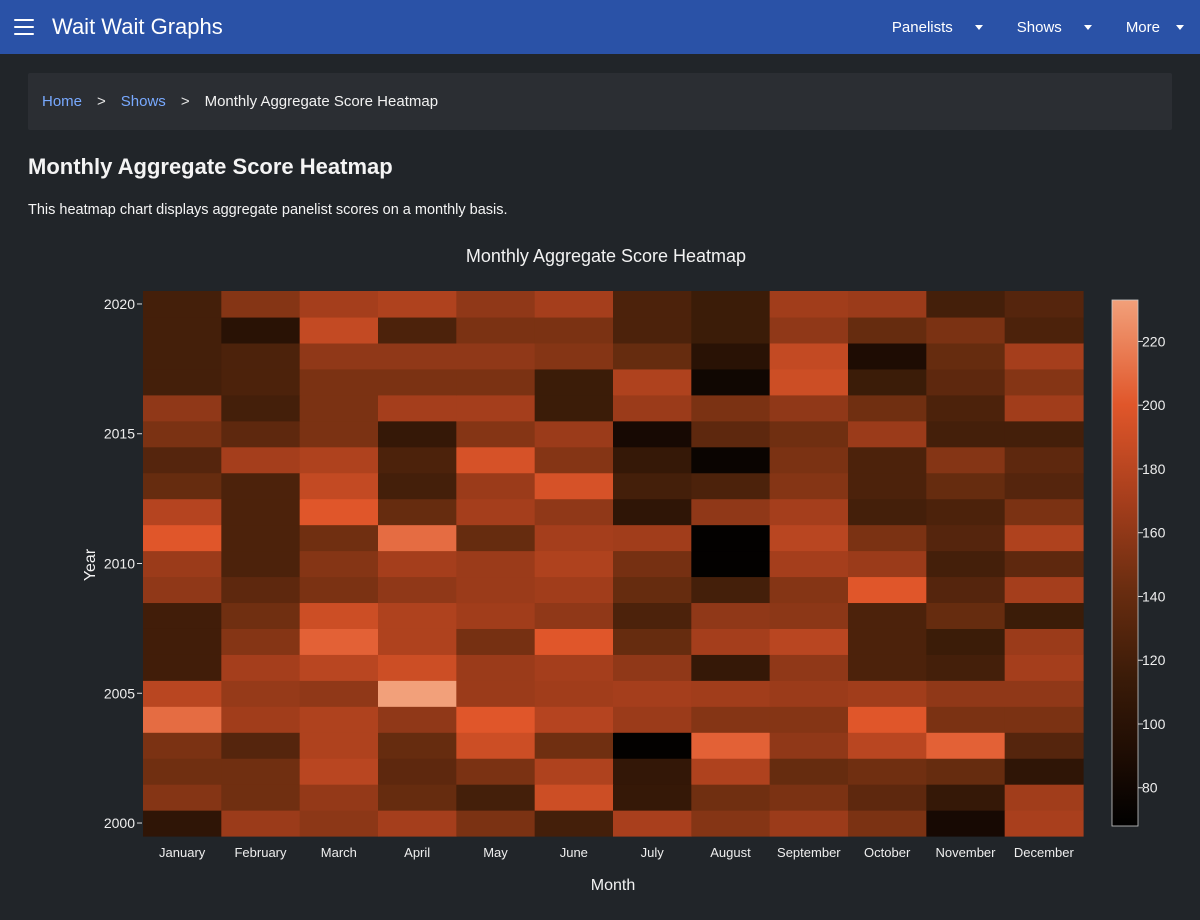  I want to click on x-tick-label: February, so click(260, 852).